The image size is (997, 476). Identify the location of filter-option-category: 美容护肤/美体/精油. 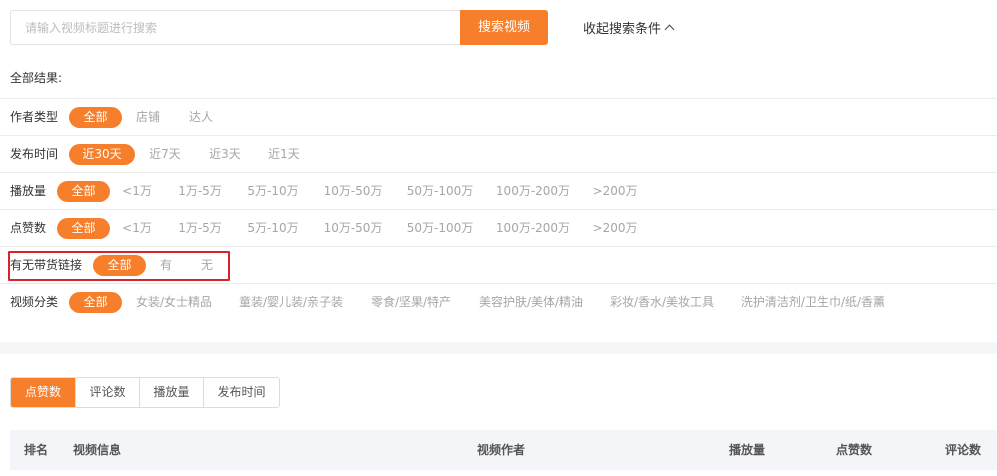
(531, 302).